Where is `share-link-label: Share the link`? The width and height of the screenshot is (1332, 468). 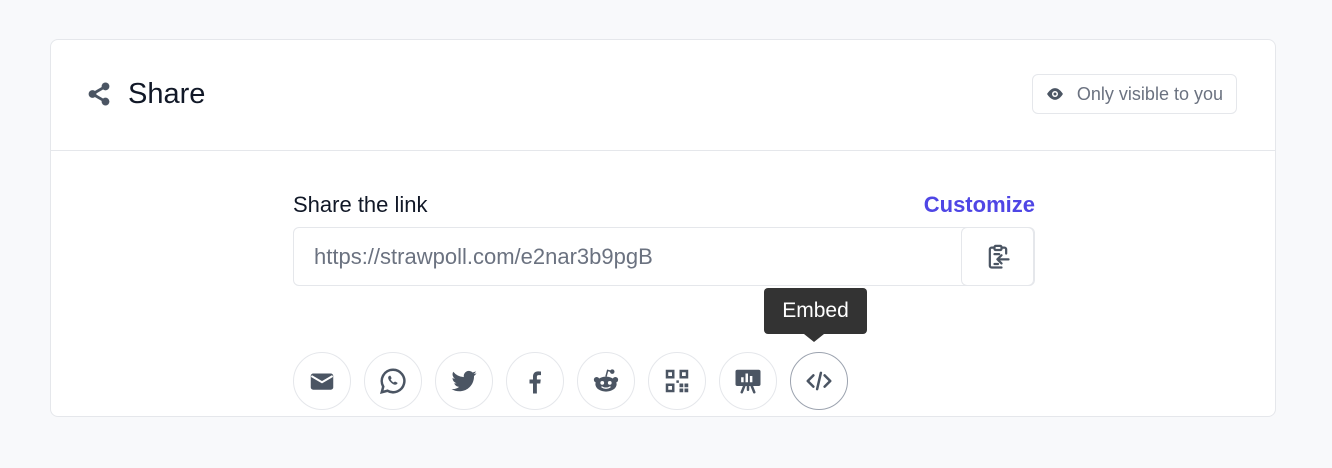
share-link-label: Share the link is located at coordinates (360, 204).